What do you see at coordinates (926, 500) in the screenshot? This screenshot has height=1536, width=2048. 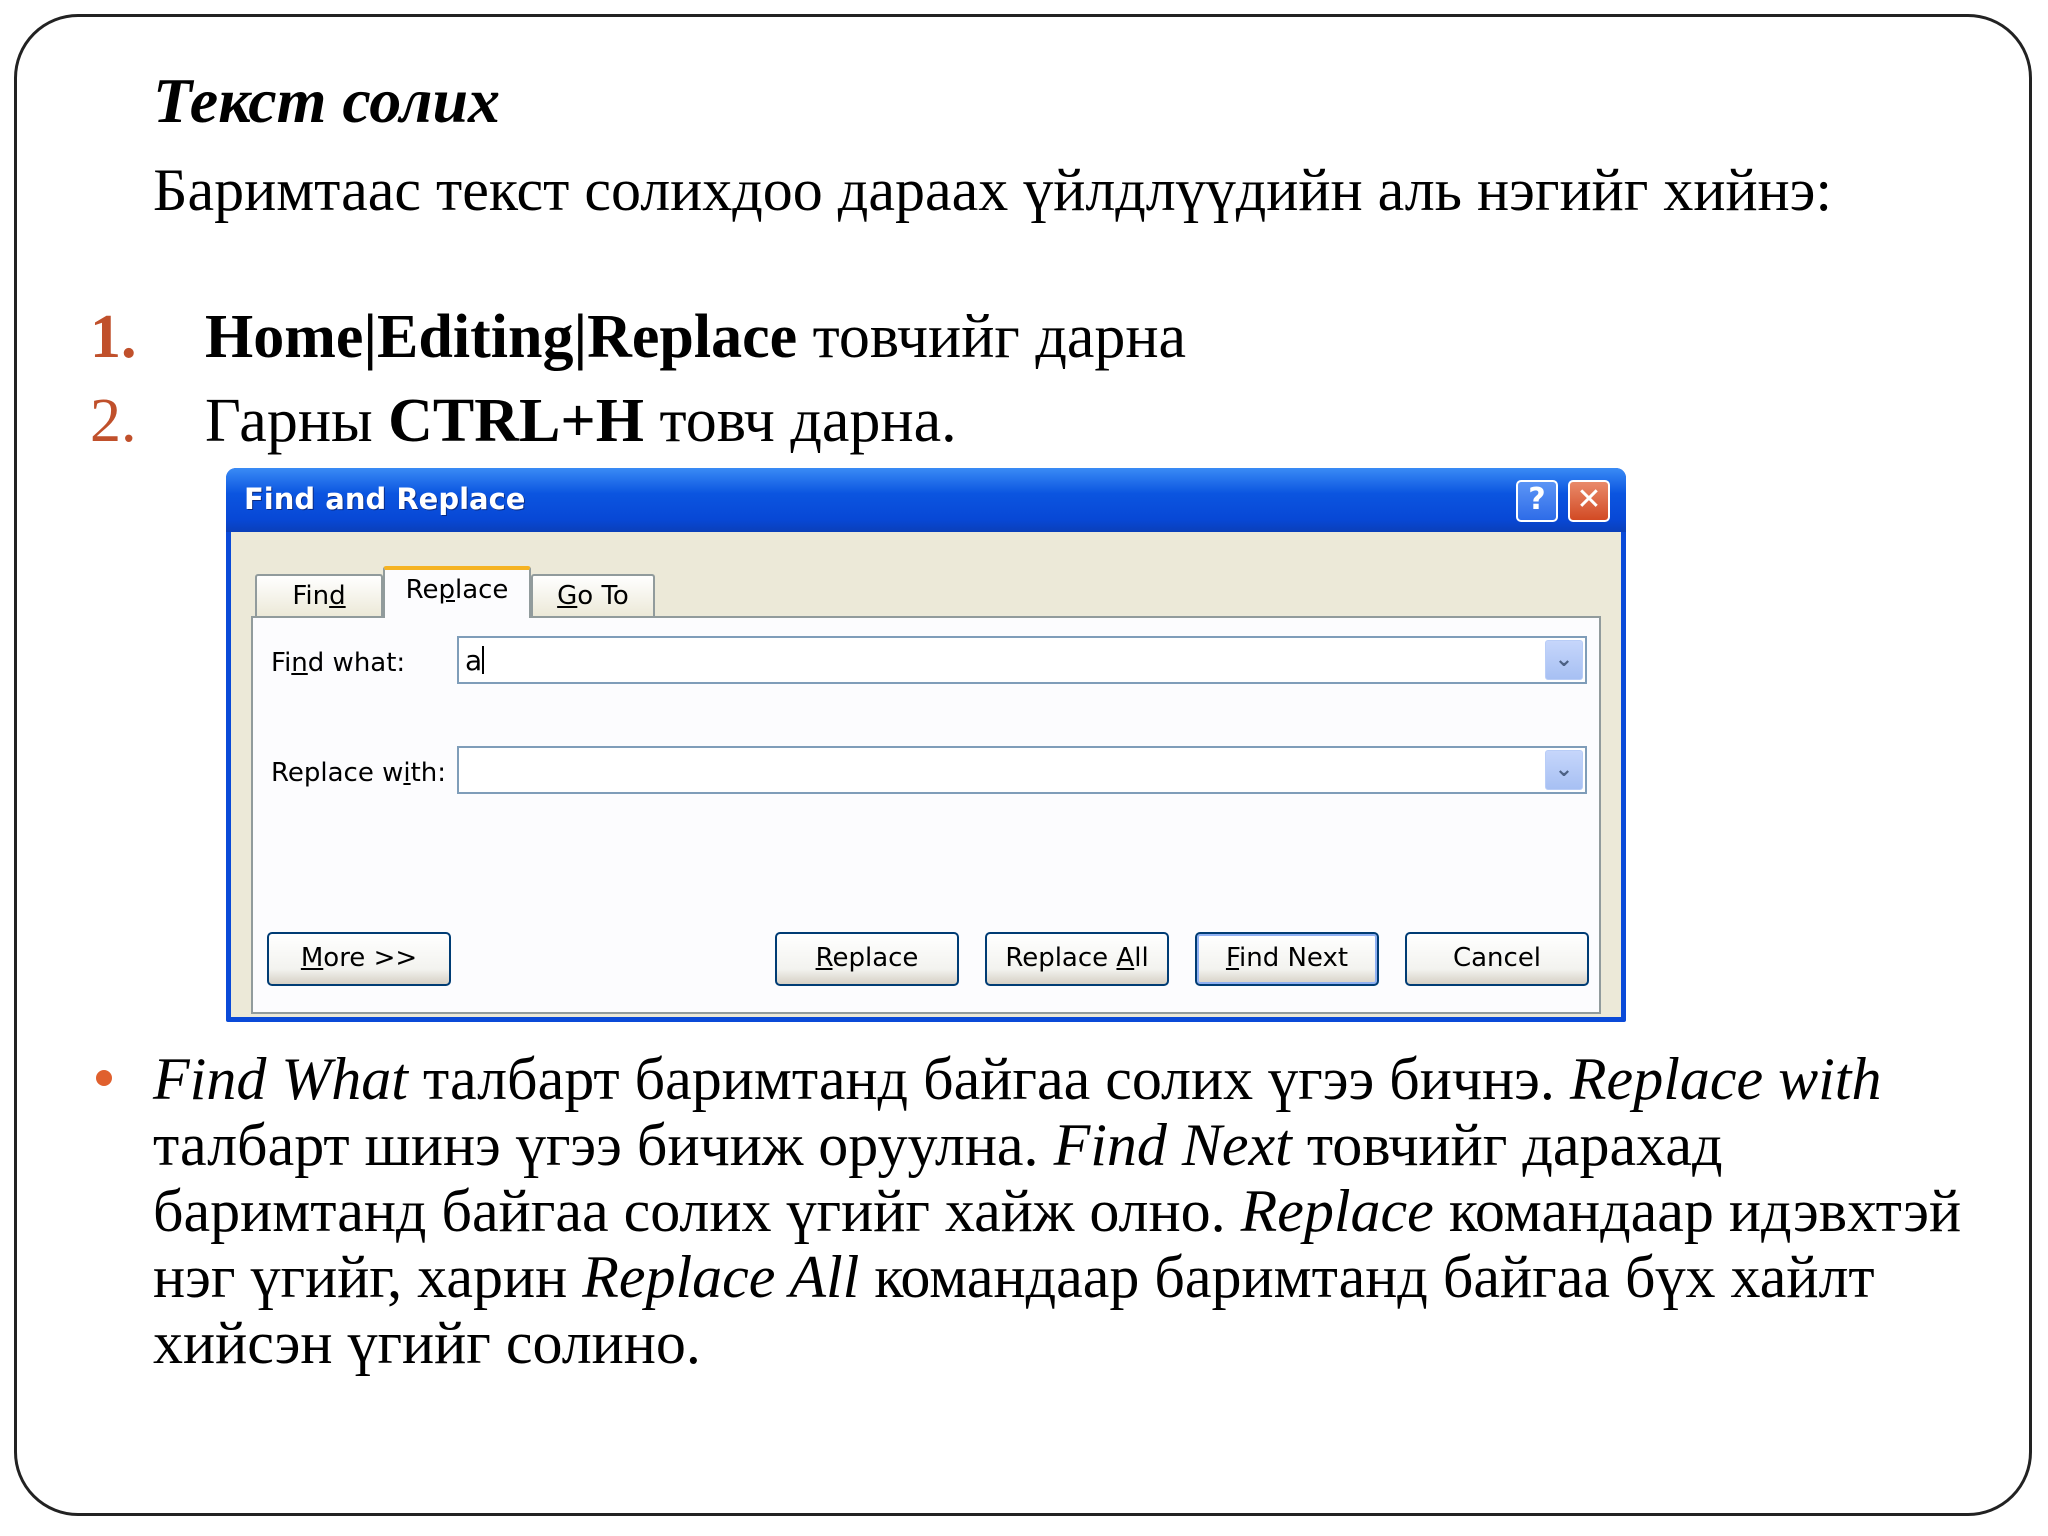 I see `dialog-titlebar: Find and Replace ? ✕` at bounding box center [926, 500].